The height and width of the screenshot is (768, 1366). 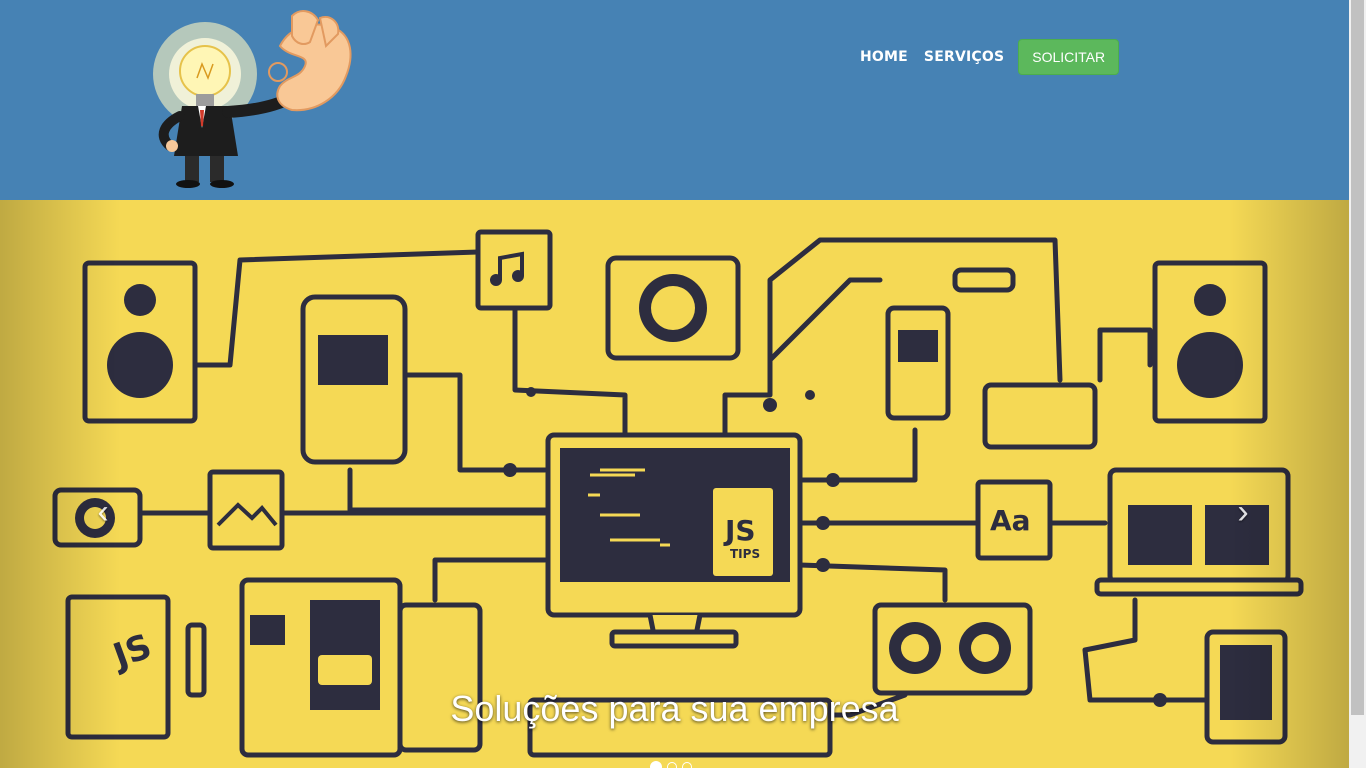 I want to click on vertical-scrollbar, so click(x=1357, y=384).